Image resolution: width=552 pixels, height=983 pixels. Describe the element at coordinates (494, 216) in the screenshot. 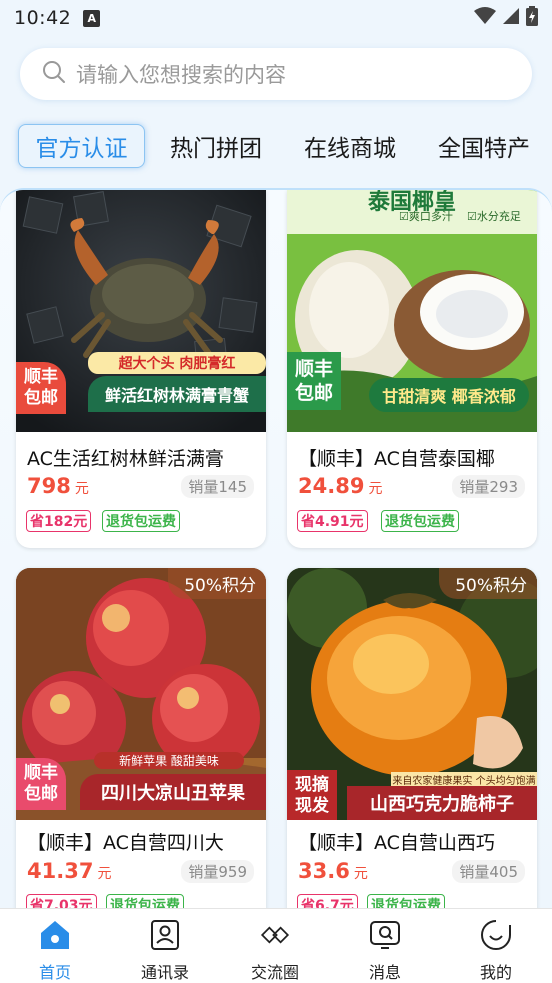

I see `feature-2: ☑水分充足` at that location.